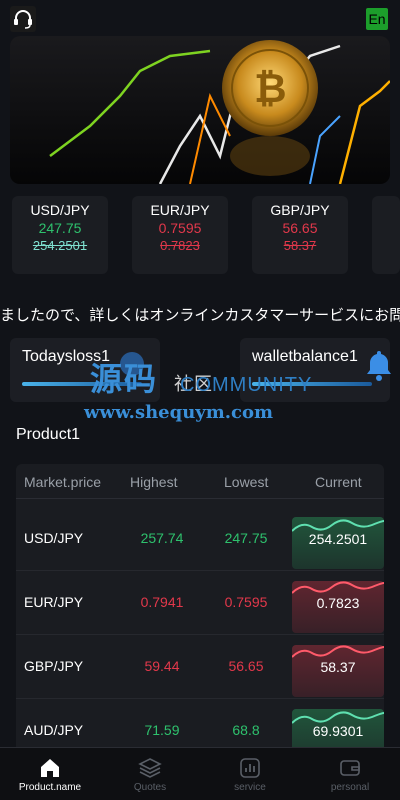  What do you see at coordinates (386, 235) in the screenshot?
I see `ticker-card-partial` at bounding box center [386, 235].